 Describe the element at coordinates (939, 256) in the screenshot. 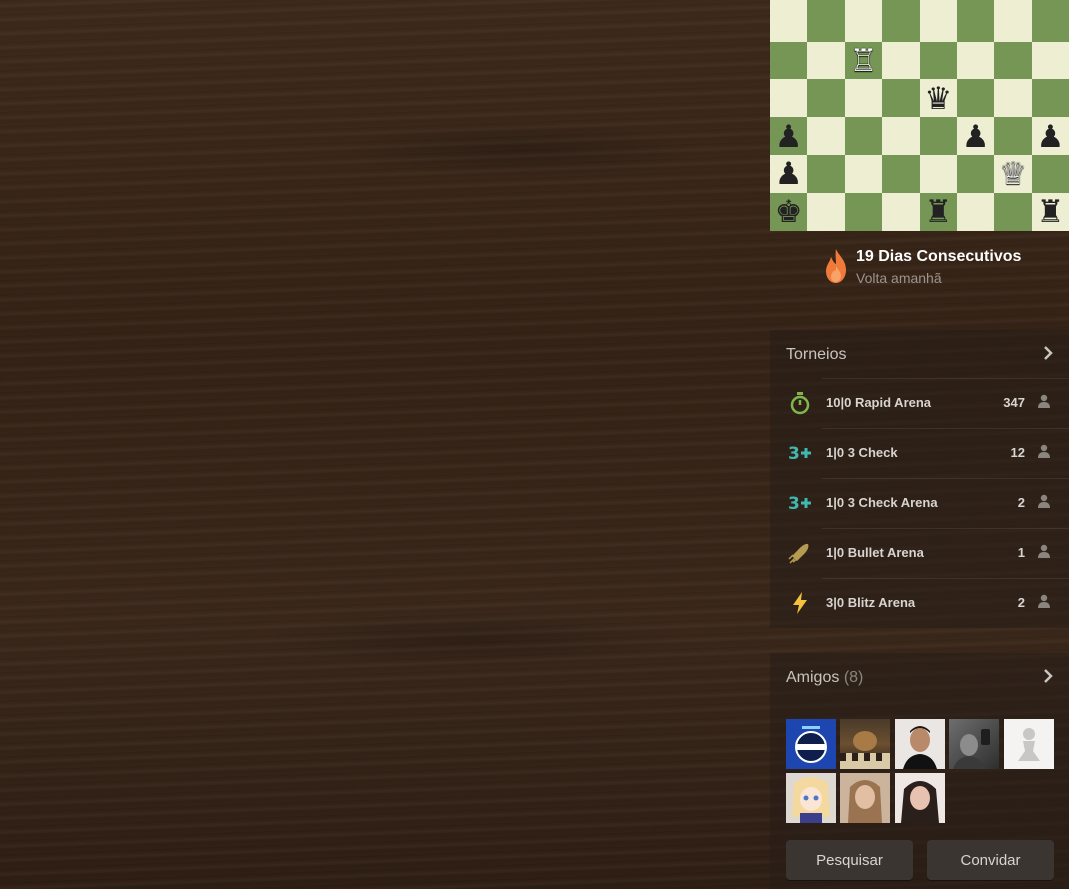

I see `streak-title: 19 Dias Consecutivos` at that location.